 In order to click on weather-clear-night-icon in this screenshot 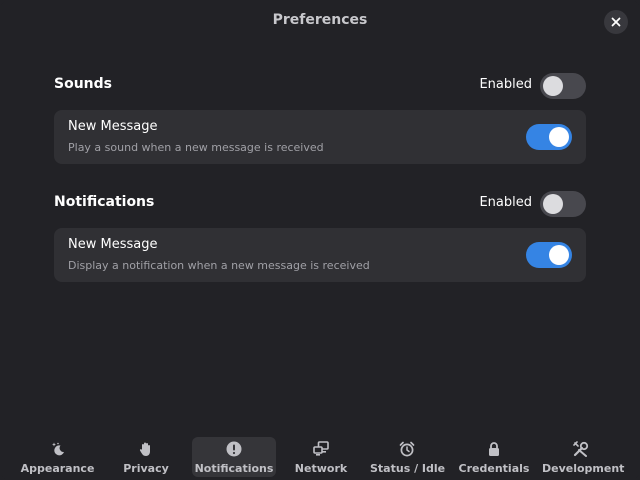, I will do `click(58, 449)`.